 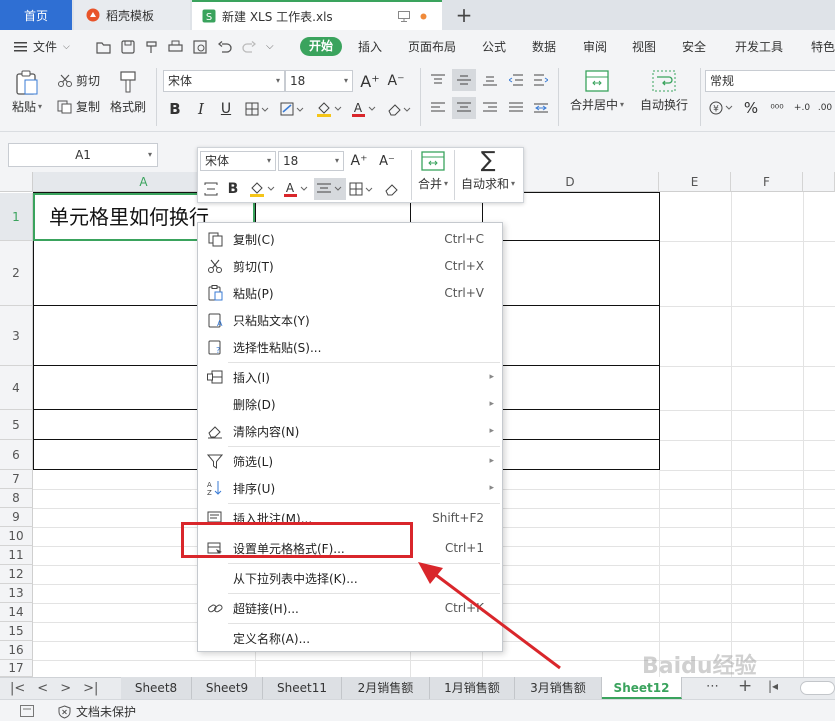 What do you see at coordinates (350, 239) in the screenshot?
I see `menu-item-copy: 复制(C) Ctrl+C` at bounding box center [350, 239].